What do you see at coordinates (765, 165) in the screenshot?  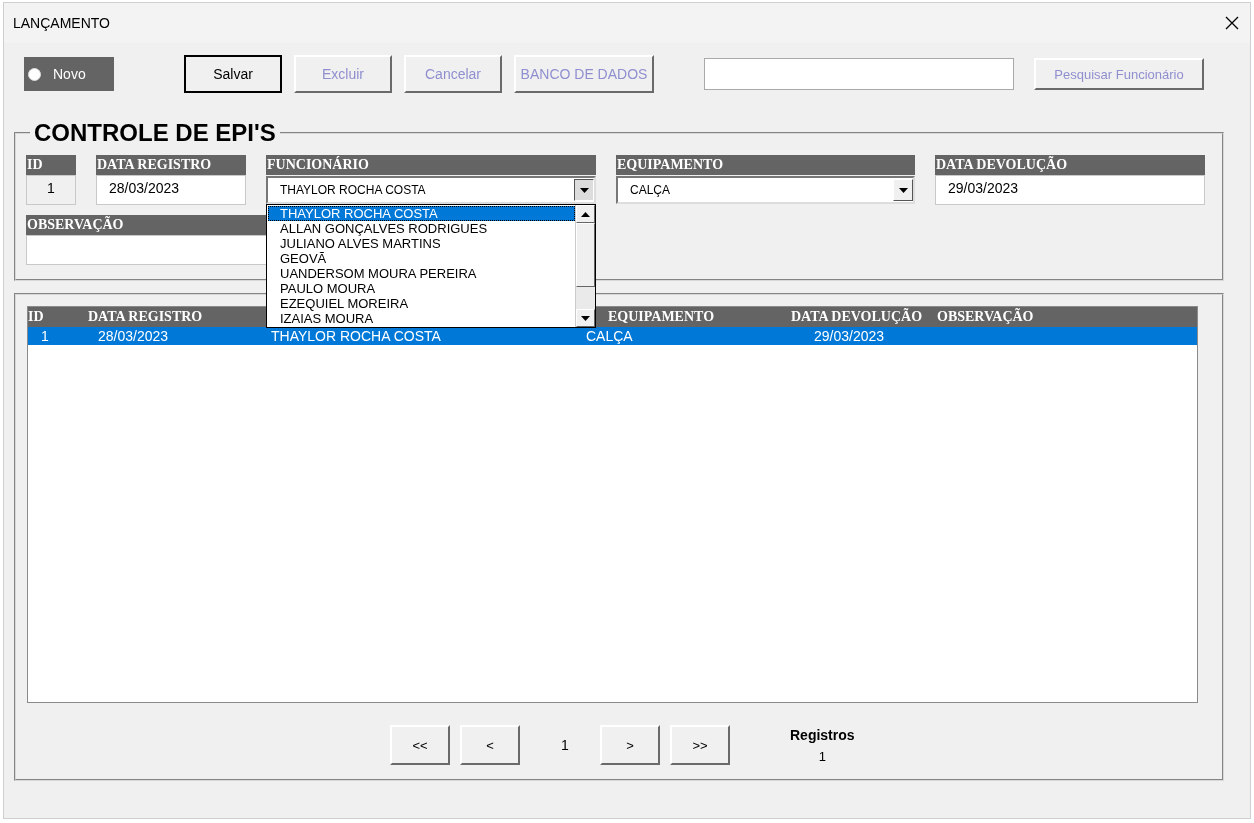 I see `field-label: EQUIPAMENTO` at bounding box center [765, 165].